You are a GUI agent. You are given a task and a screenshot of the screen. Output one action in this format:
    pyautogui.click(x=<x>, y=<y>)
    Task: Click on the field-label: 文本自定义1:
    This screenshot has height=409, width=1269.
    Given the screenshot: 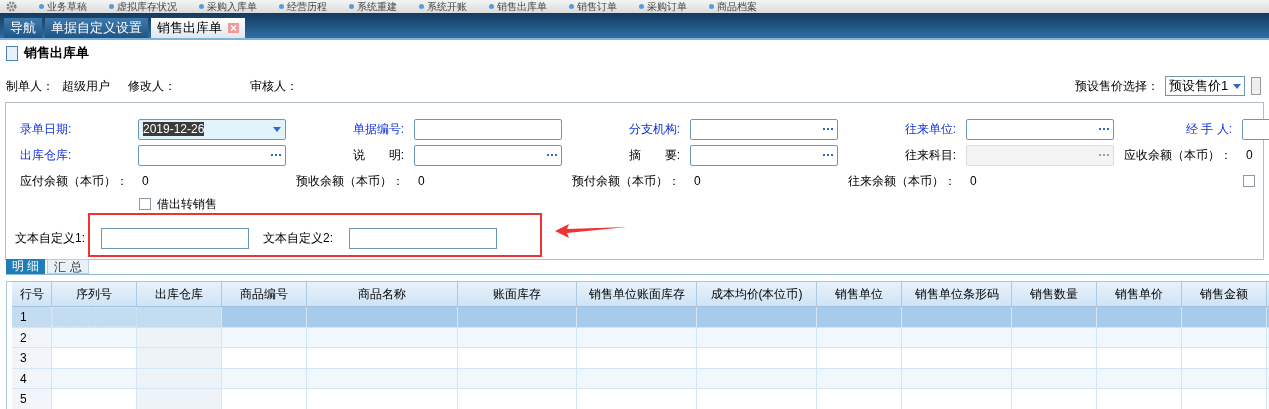 What is the action you would take?
    pyautogui.click(x=50, y=238)
    